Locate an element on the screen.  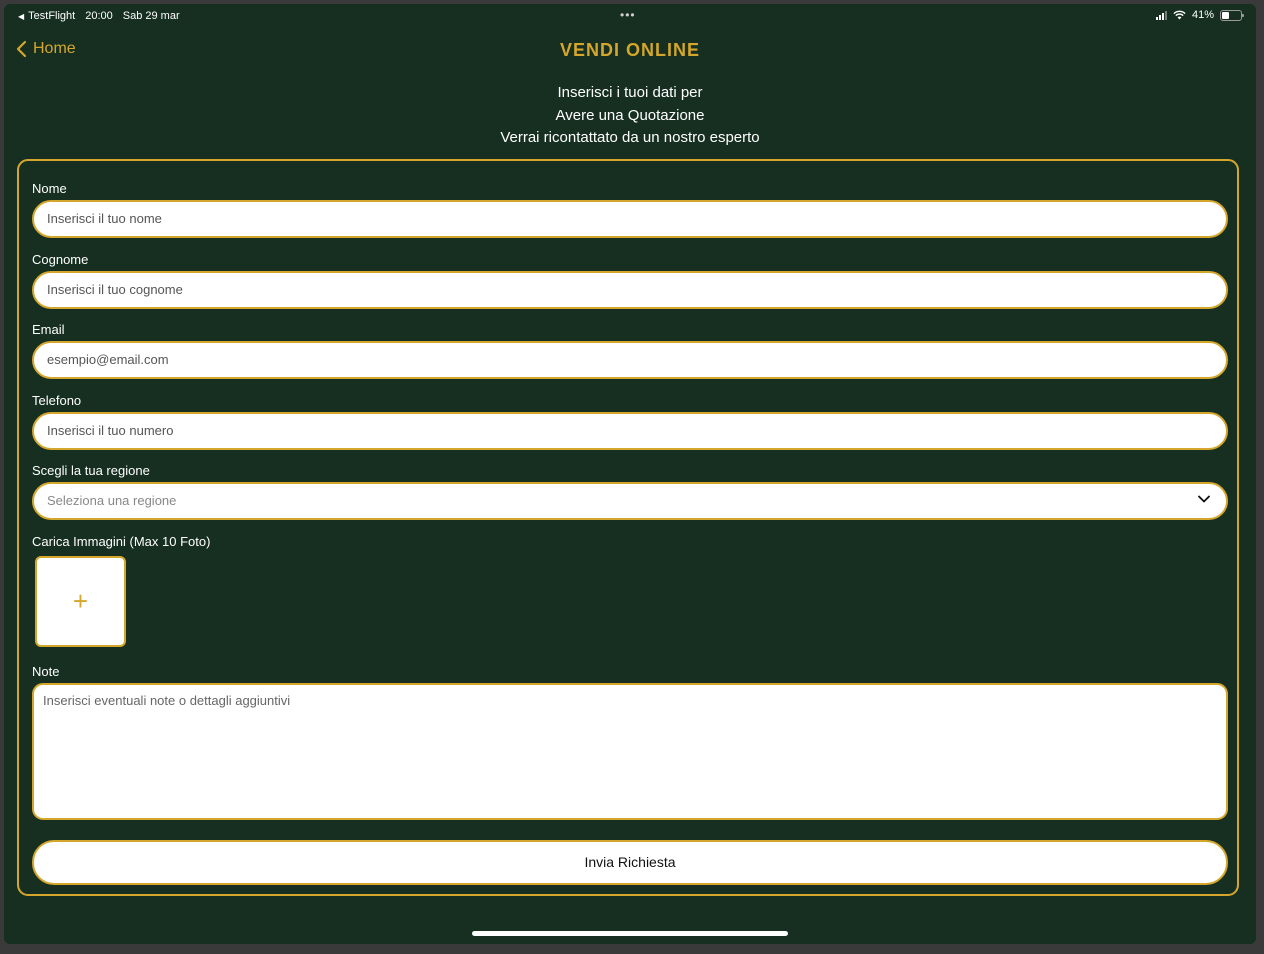
status-bar: ◀ TestFlight 20:00 Sab 29 mar ••• 41% is located at coordinates (630, 16).